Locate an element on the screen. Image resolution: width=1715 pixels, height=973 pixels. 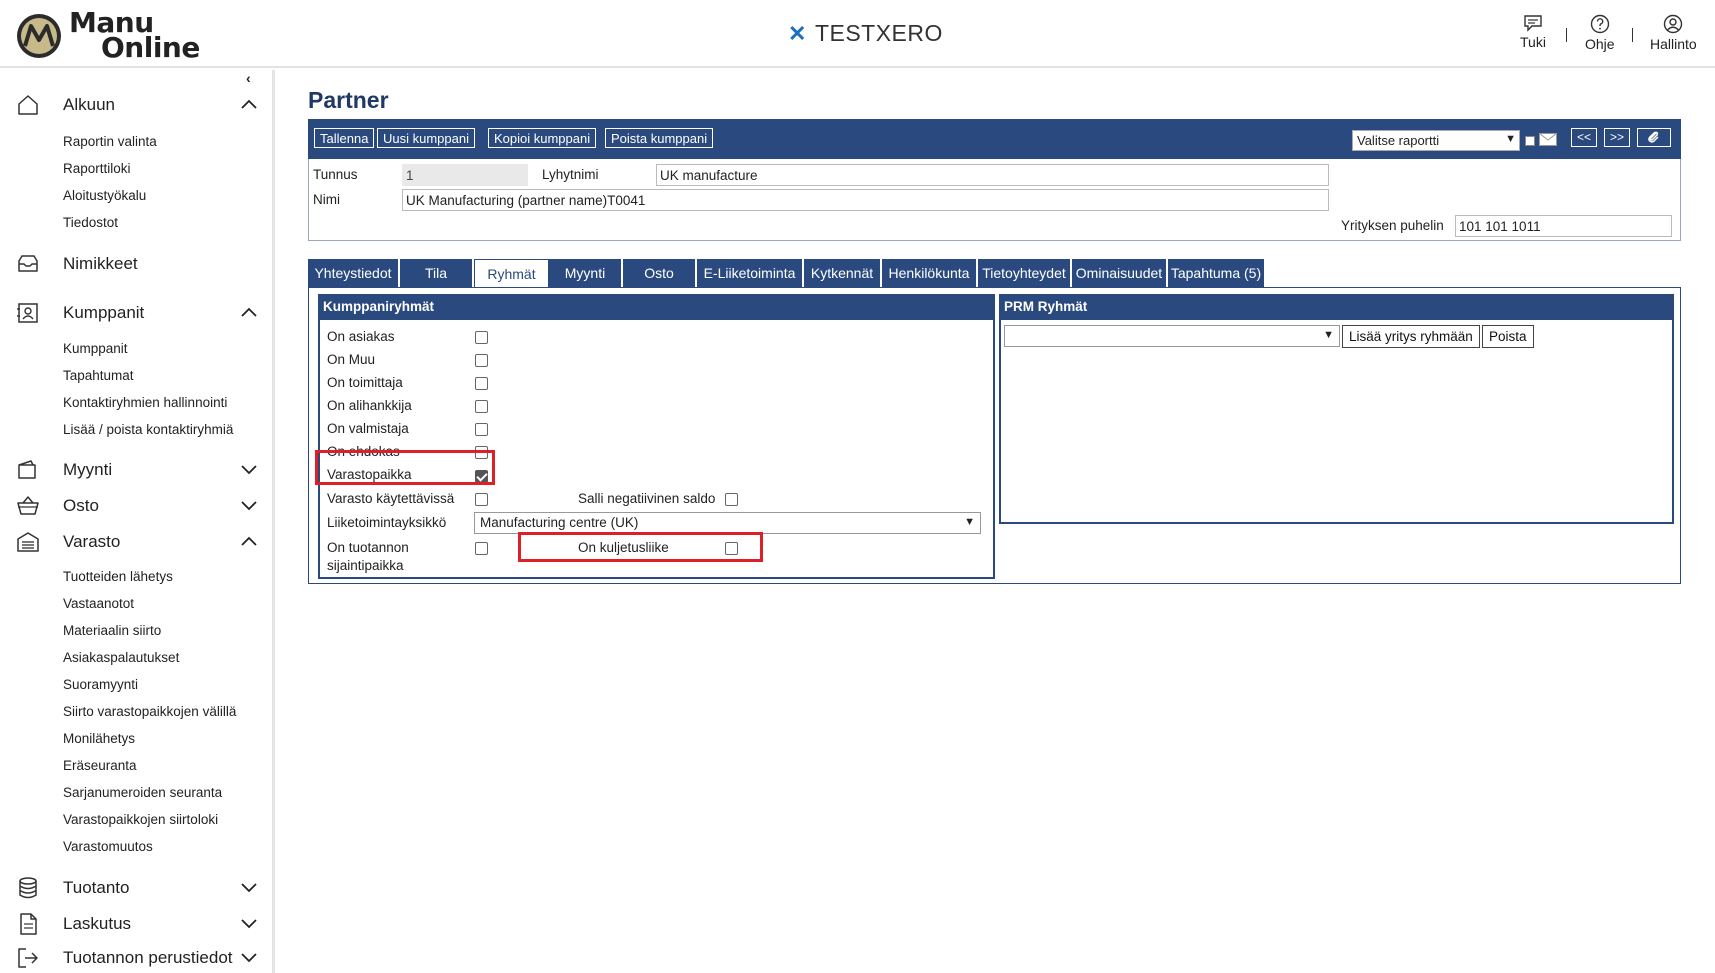
business-unit-label: Liiketoimintayksikkö is located at coordinates (387, 522).